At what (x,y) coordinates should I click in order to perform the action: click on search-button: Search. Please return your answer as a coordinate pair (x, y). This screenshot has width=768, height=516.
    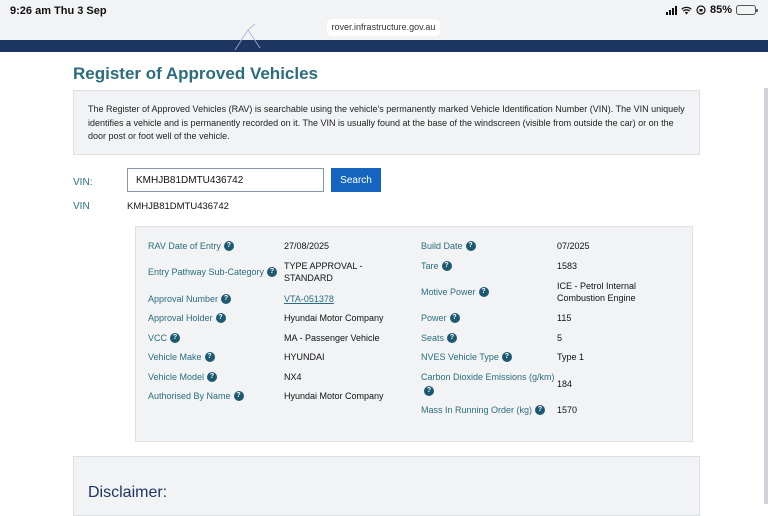
    Looking at the image, I should click on (356, 180).